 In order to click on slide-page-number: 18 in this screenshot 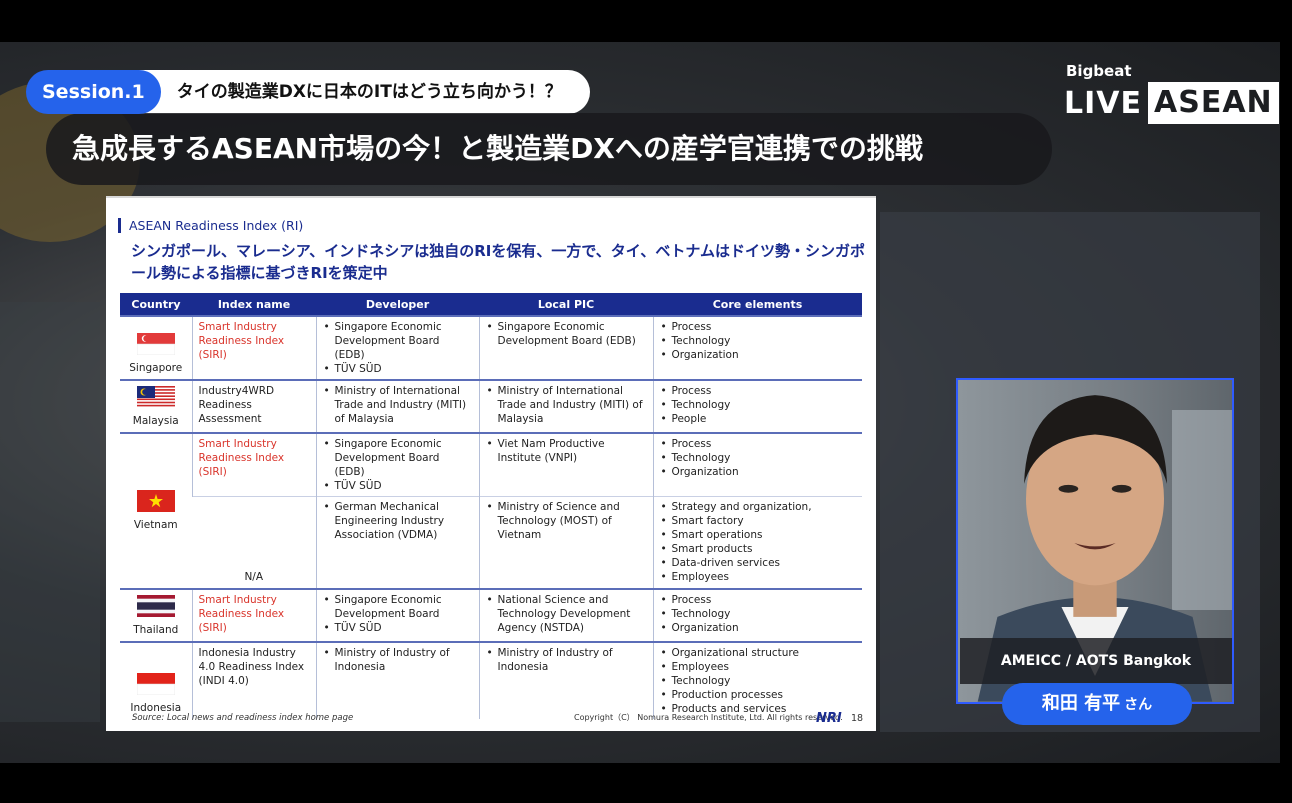, I will do `click(857, 718)`.